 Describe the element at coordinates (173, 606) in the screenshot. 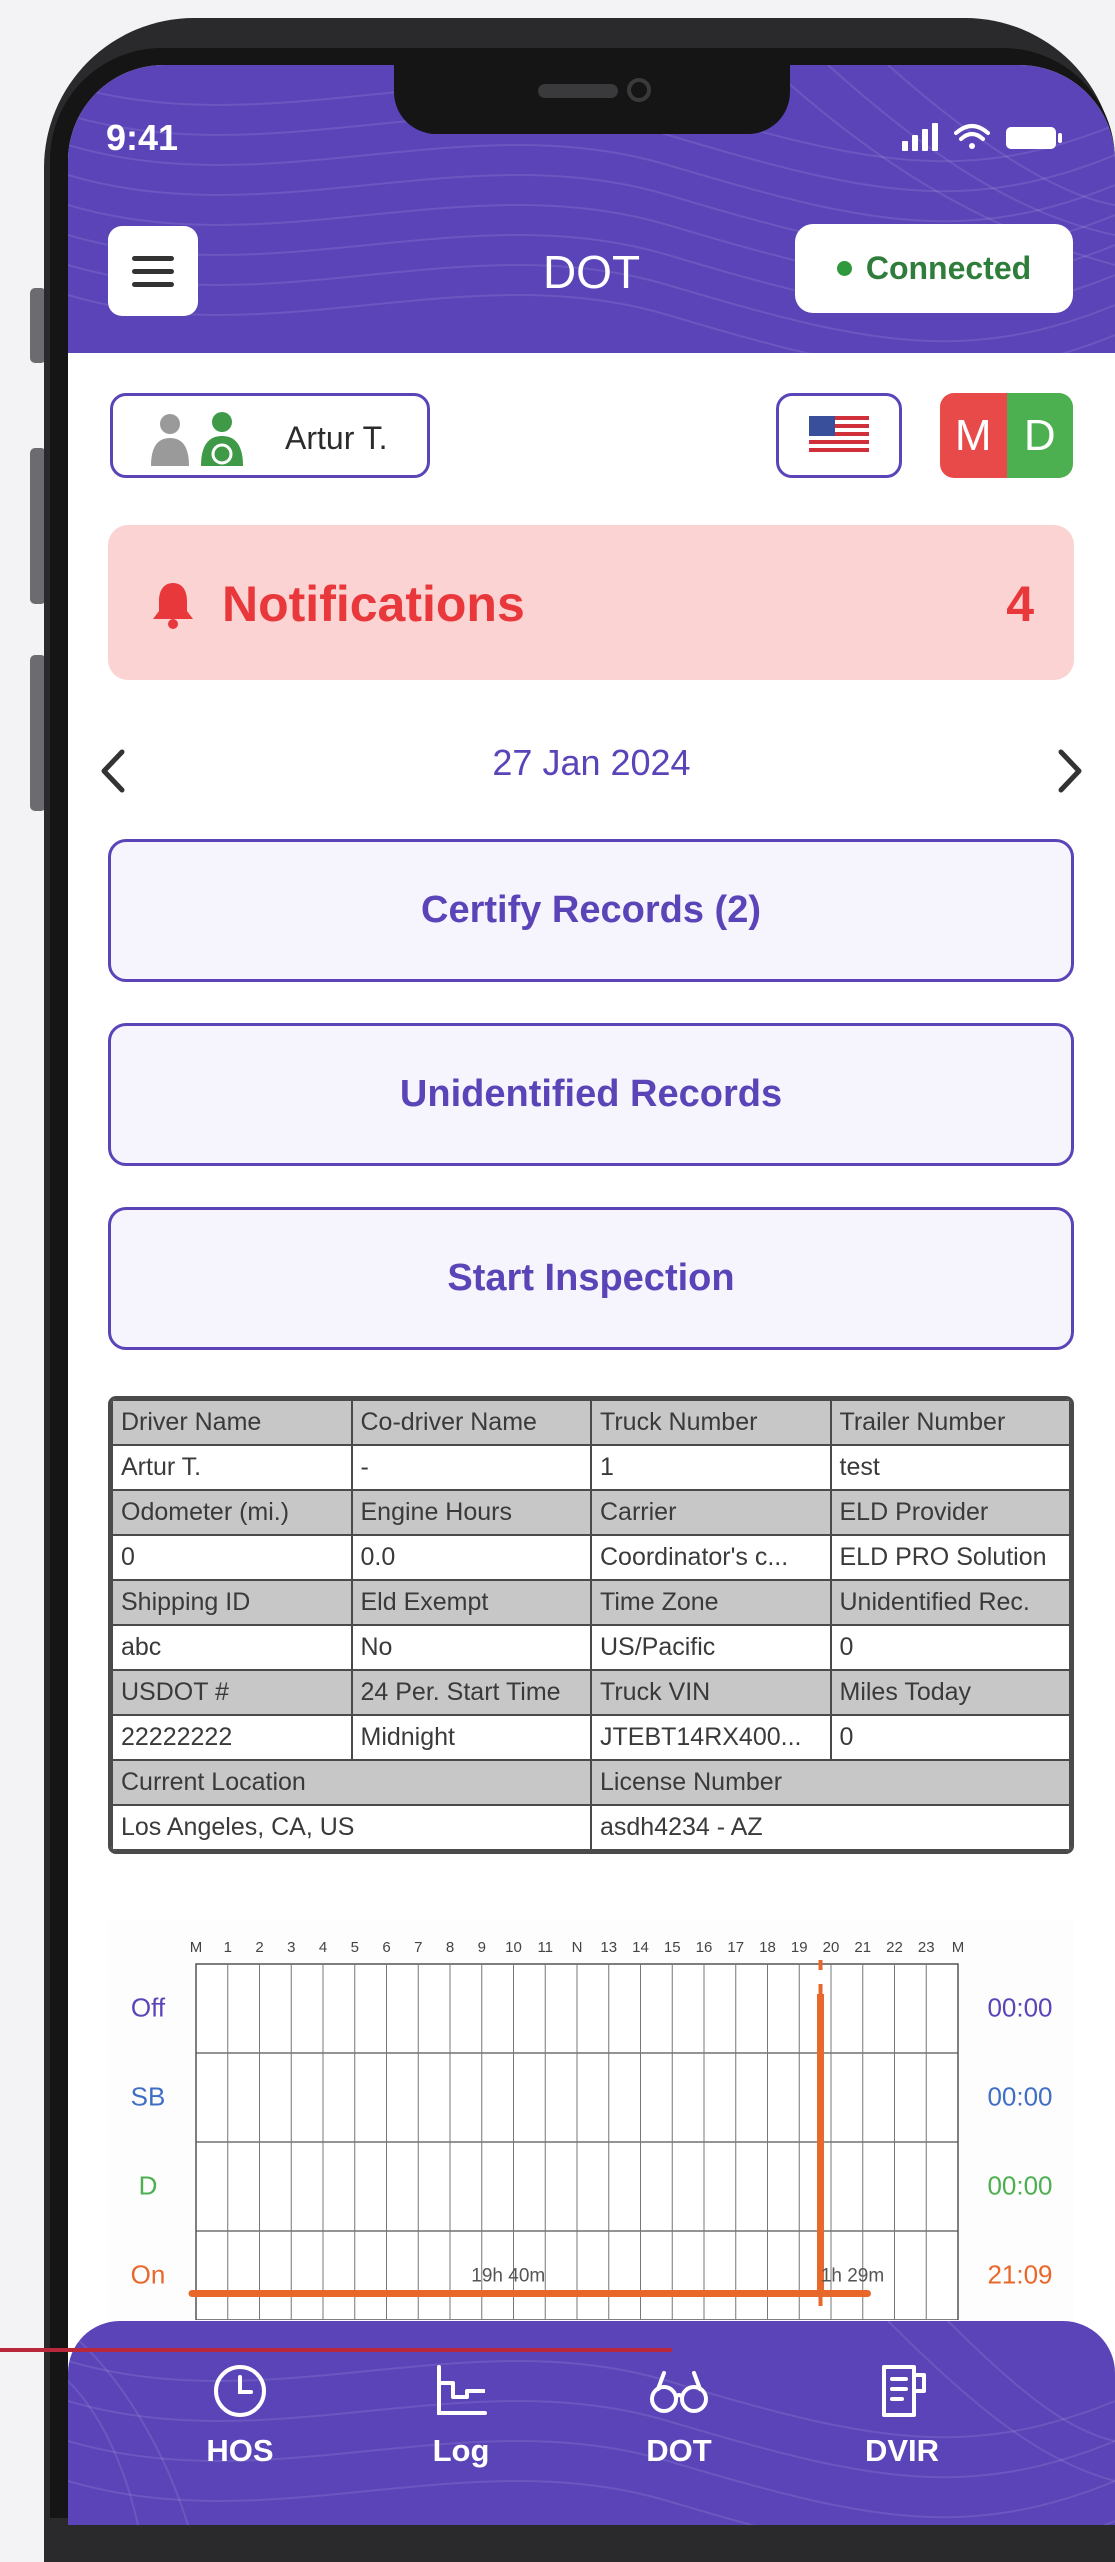

I see `bell-icon` at that location.